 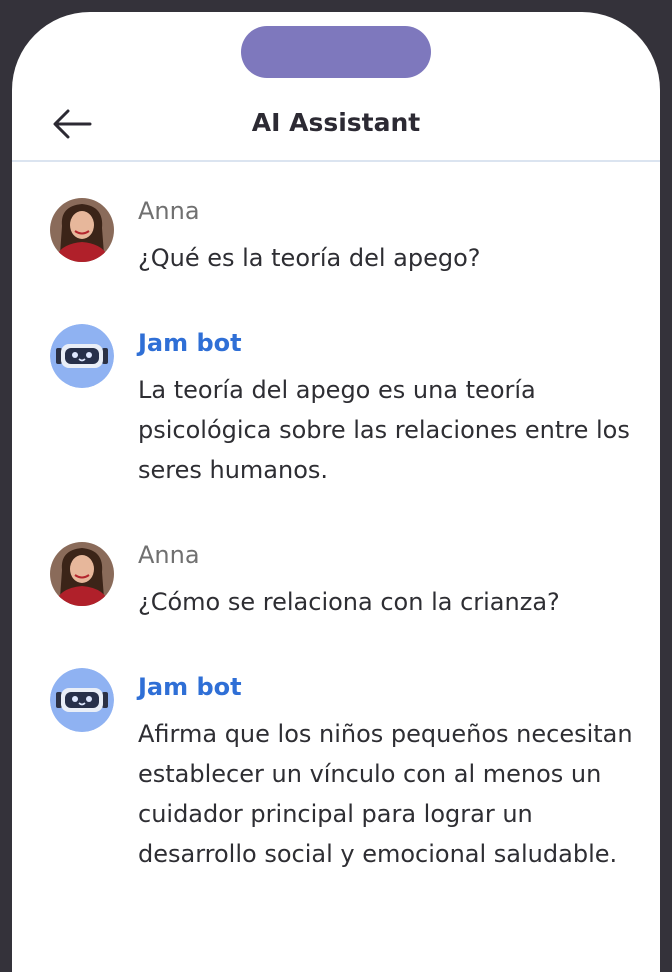 I want to click on page-title: AI Assistant, so click(x=336, y=122).